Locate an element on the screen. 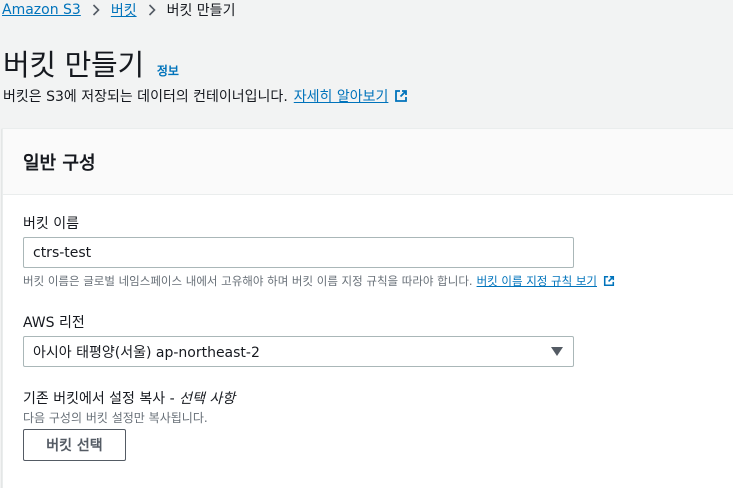  bucket-name-input is located at coordinates (298, 252).